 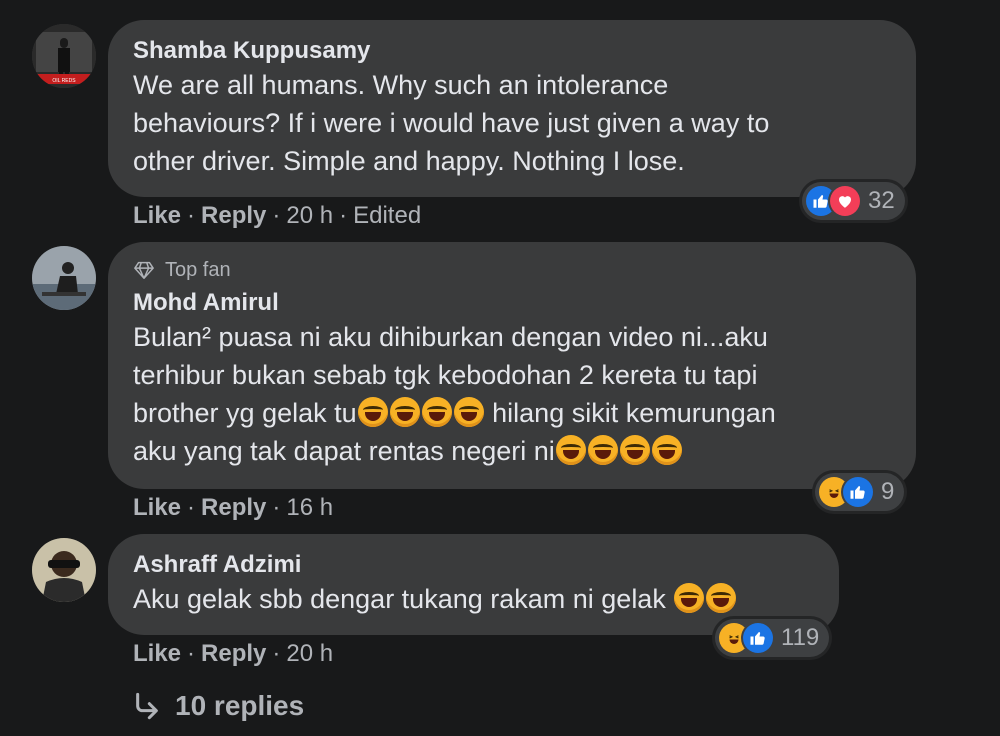 What do you see at coordinates (881, 200) in the screenshot?
I see `reaction-count: 32` at bounding box center [881, 200].